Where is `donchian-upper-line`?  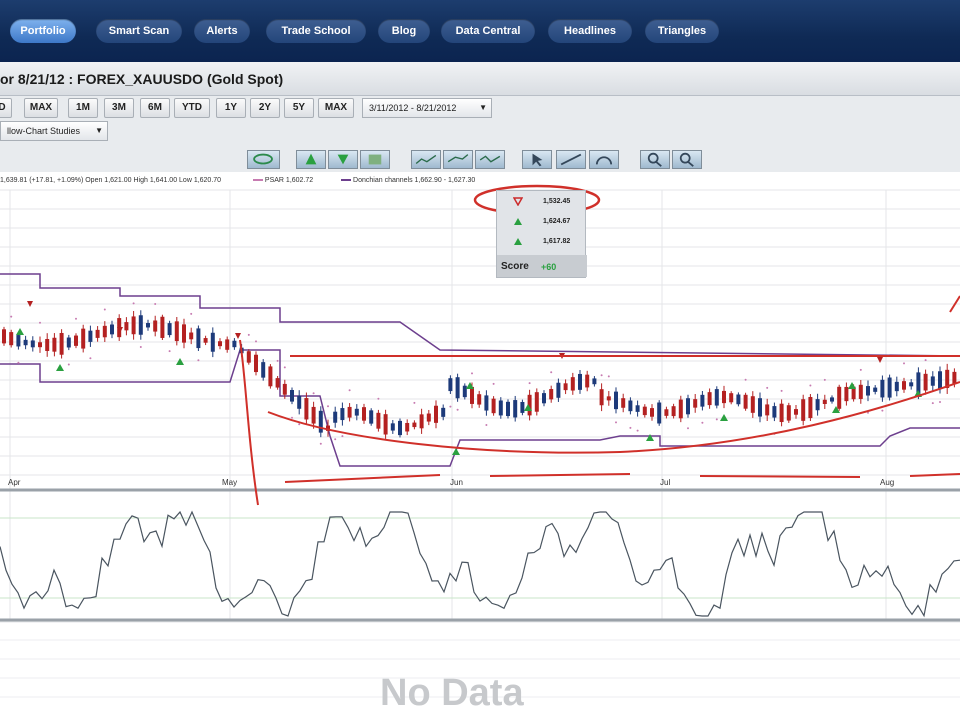
donchian-upper-line is located at coordinates (480, 315).